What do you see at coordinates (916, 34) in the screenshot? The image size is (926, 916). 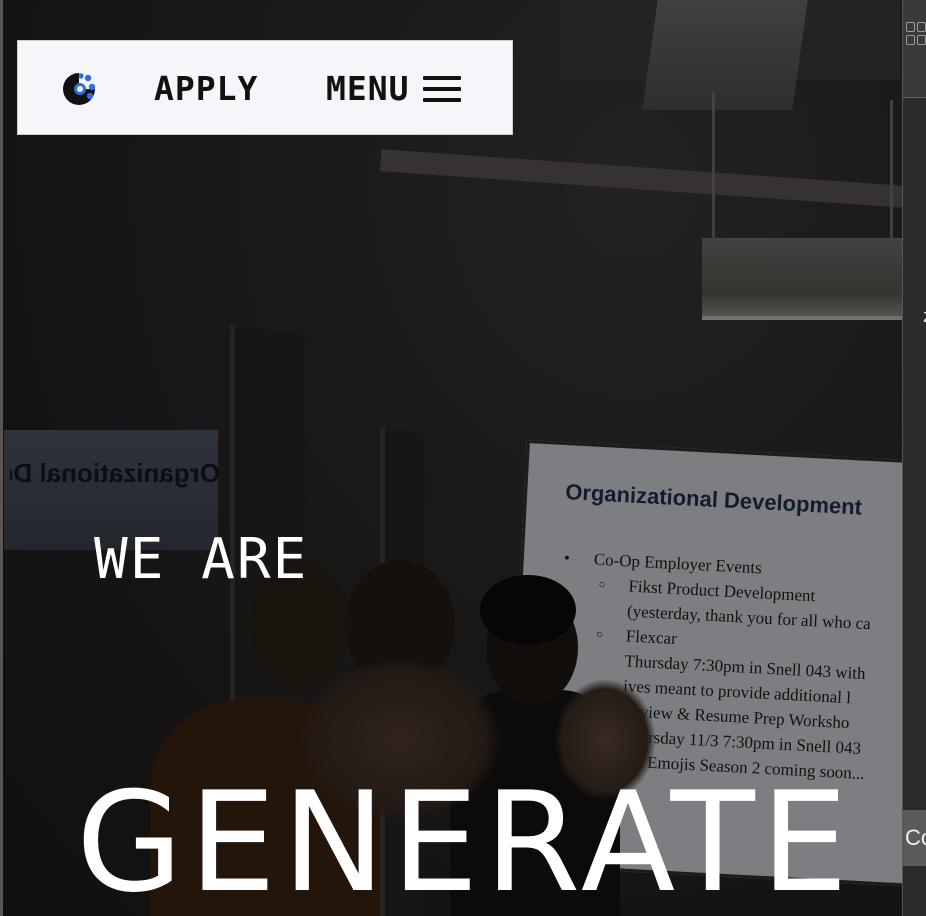 I see `grid-icon` at bounding box center [916, 34].